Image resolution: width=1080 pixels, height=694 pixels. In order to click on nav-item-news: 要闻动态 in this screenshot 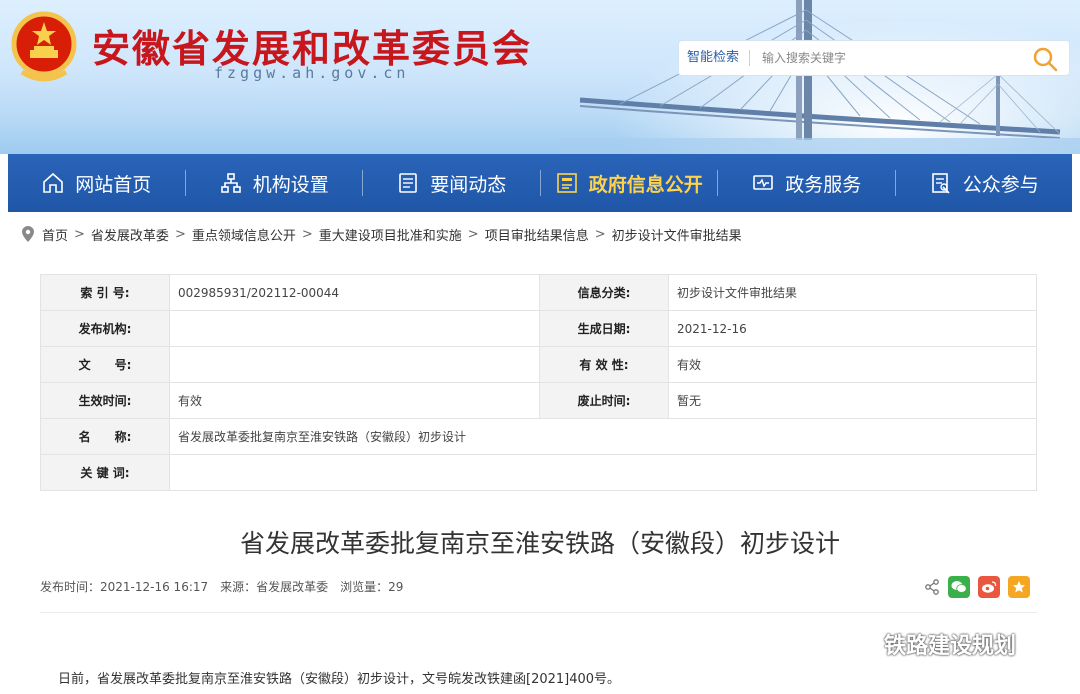, I will do `click(451, 183)`.